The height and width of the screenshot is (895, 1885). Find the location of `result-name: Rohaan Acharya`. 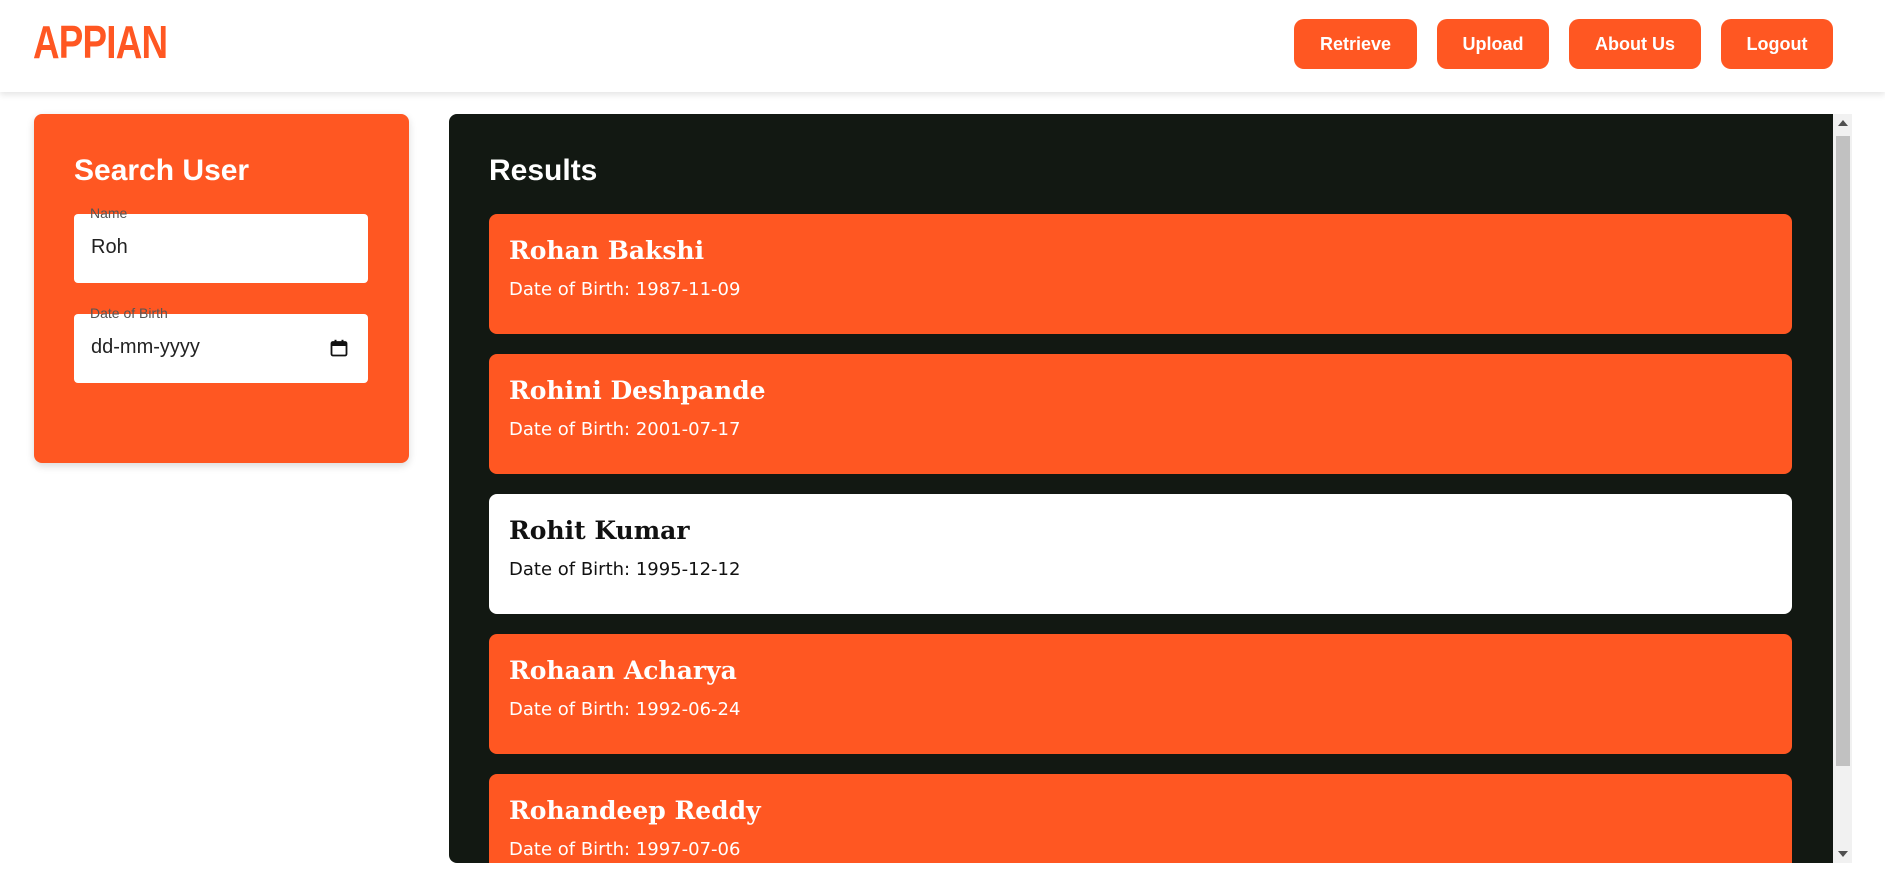

result-name: Rohaan Acharya is located at coordinates (623, 670).